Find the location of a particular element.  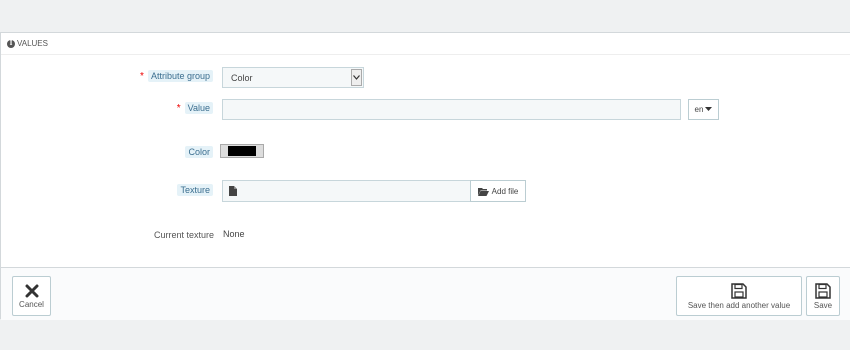

attribute-group-label-text: Attribute group is located at coordinates (180, 76).